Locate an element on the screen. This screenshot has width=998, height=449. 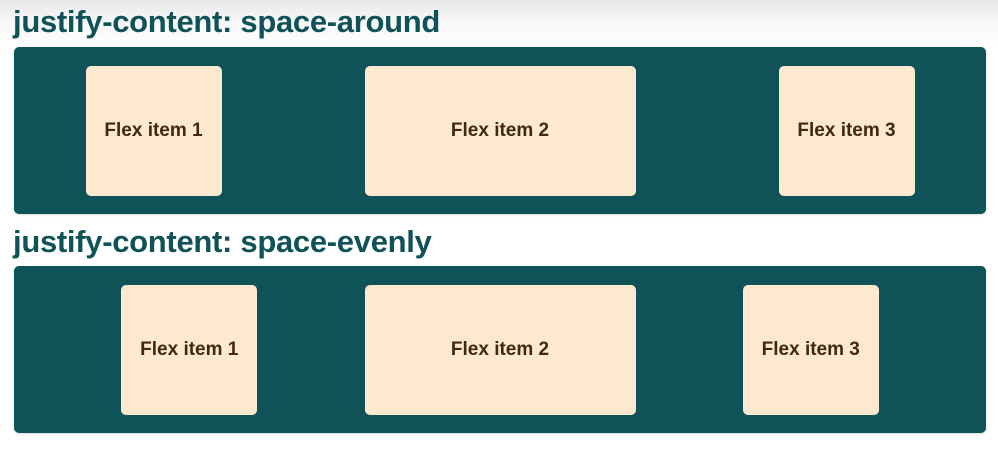
section-title-space-evenly: justify-content: space-evenly is located at coordinates (222, 241).